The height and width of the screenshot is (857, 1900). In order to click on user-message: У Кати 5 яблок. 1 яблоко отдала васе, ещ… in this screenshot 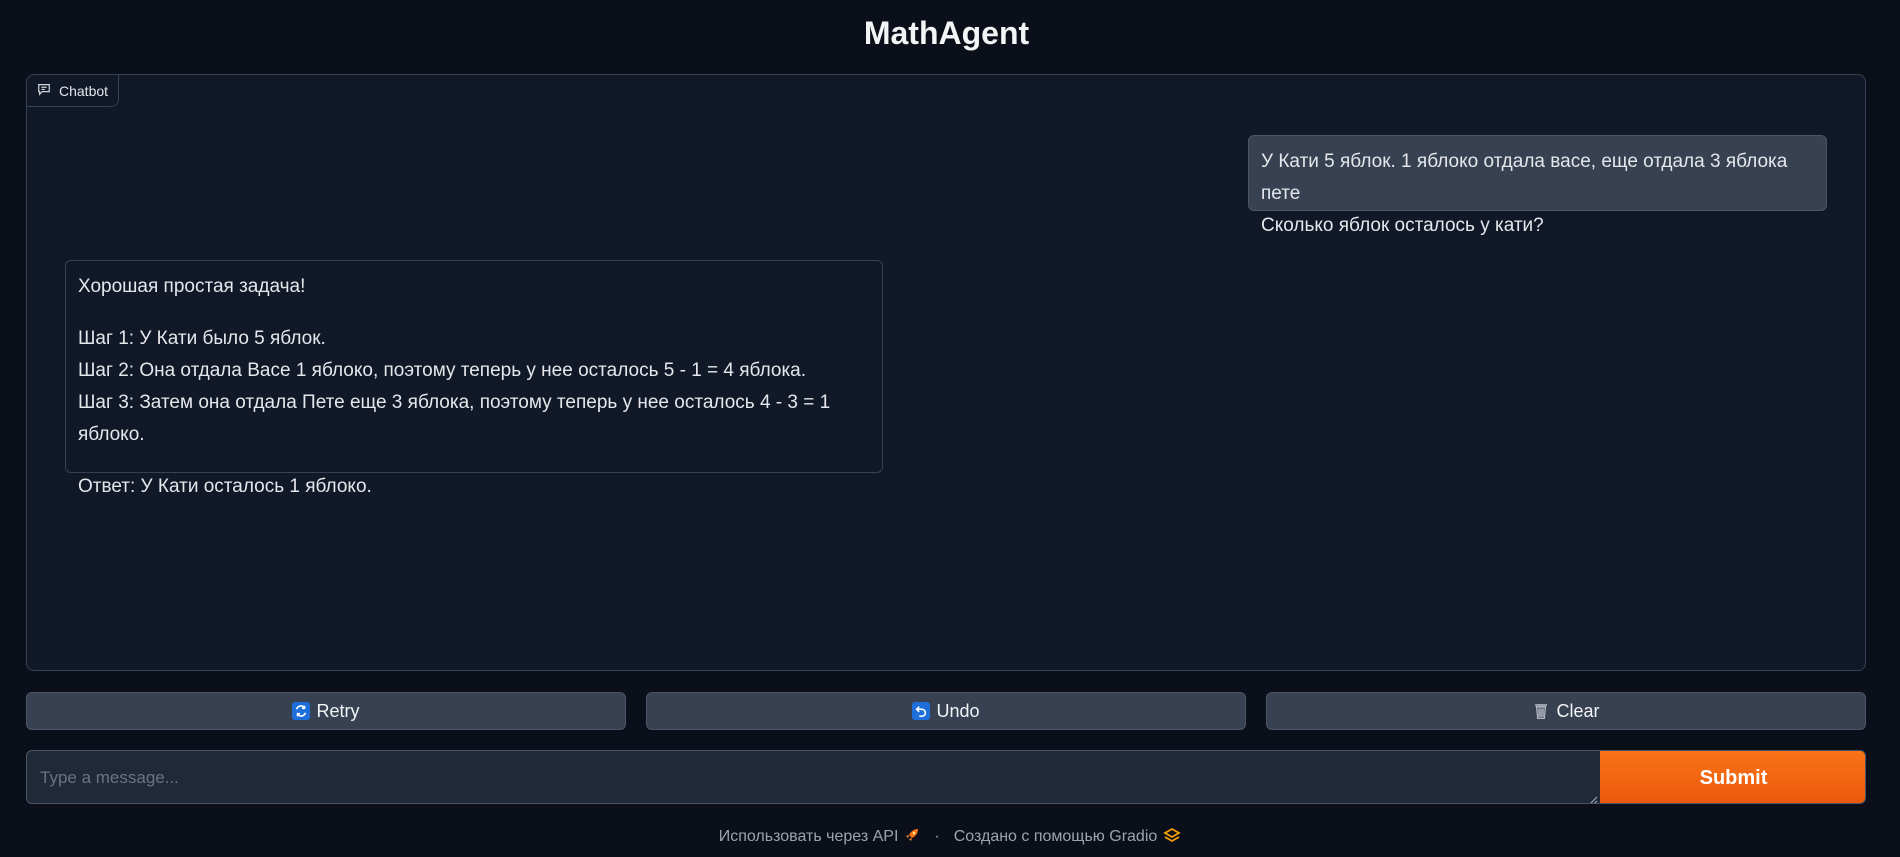, I will do `click(1537, 185)`.